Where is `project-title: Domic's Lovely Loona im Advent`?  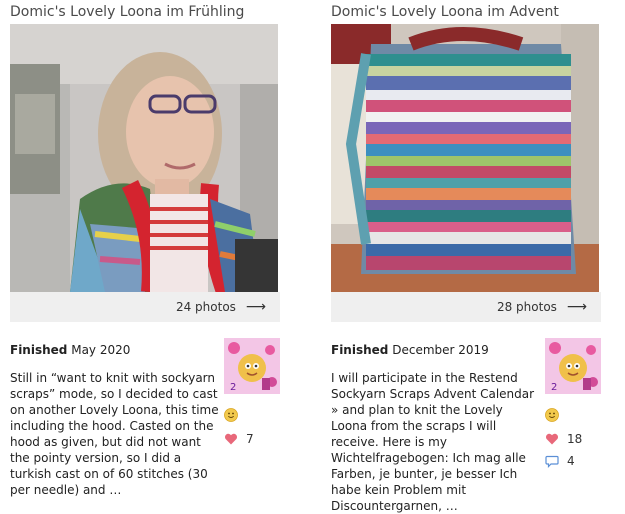
project-title: Domic's Lovely Loona im Advent is located at coordinates (466, 12).